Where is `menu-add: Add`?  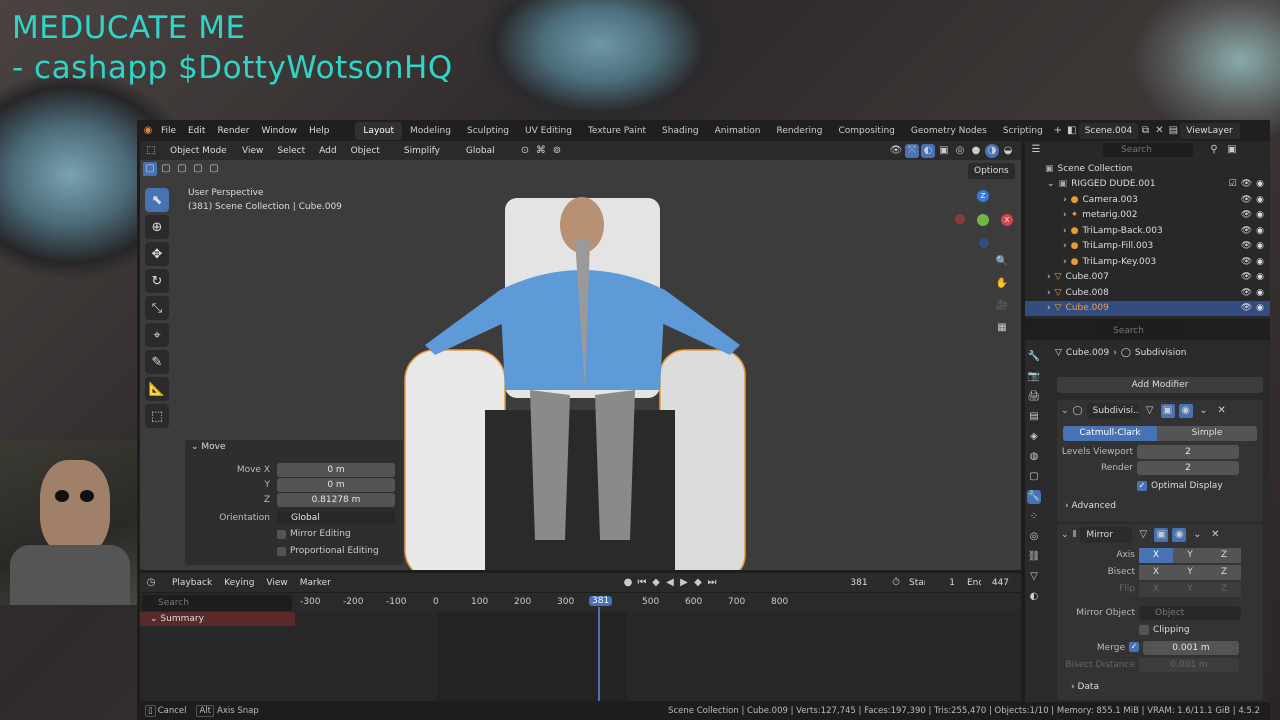 menu-add: Add is located at coordinates (327, 151).